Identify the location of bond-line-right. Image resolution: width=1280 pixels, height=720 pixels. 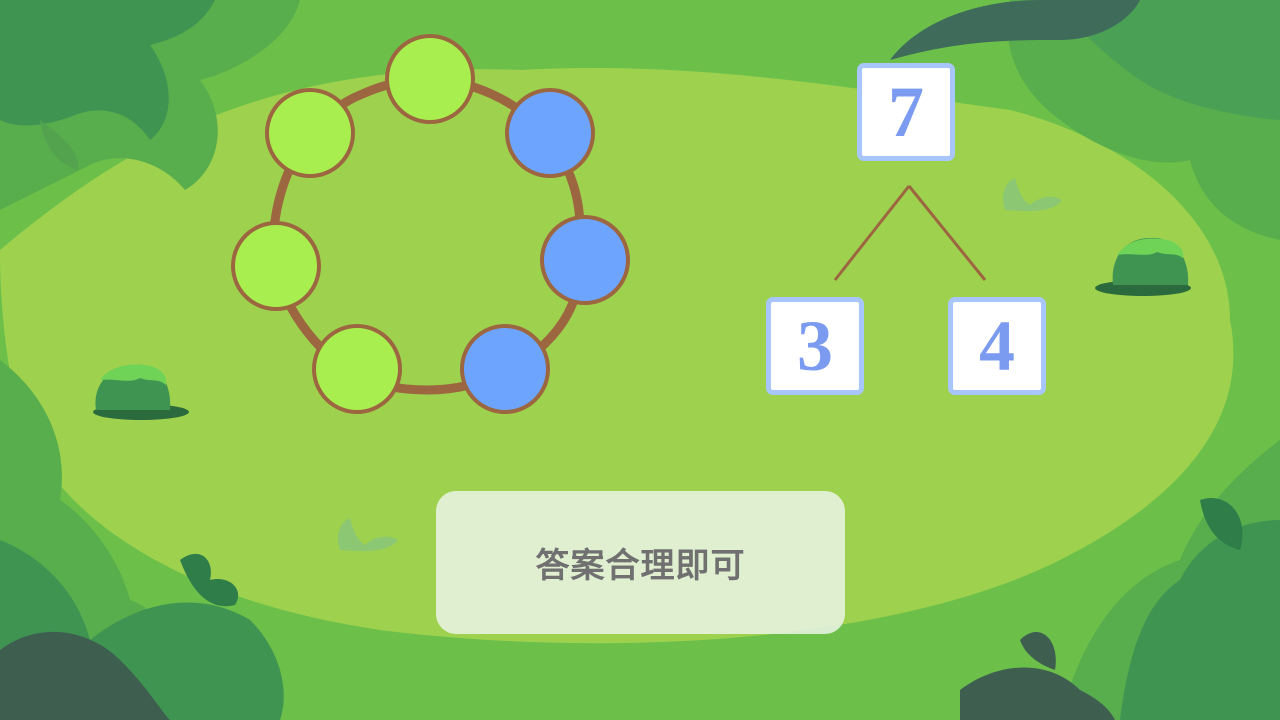
(947, 233).